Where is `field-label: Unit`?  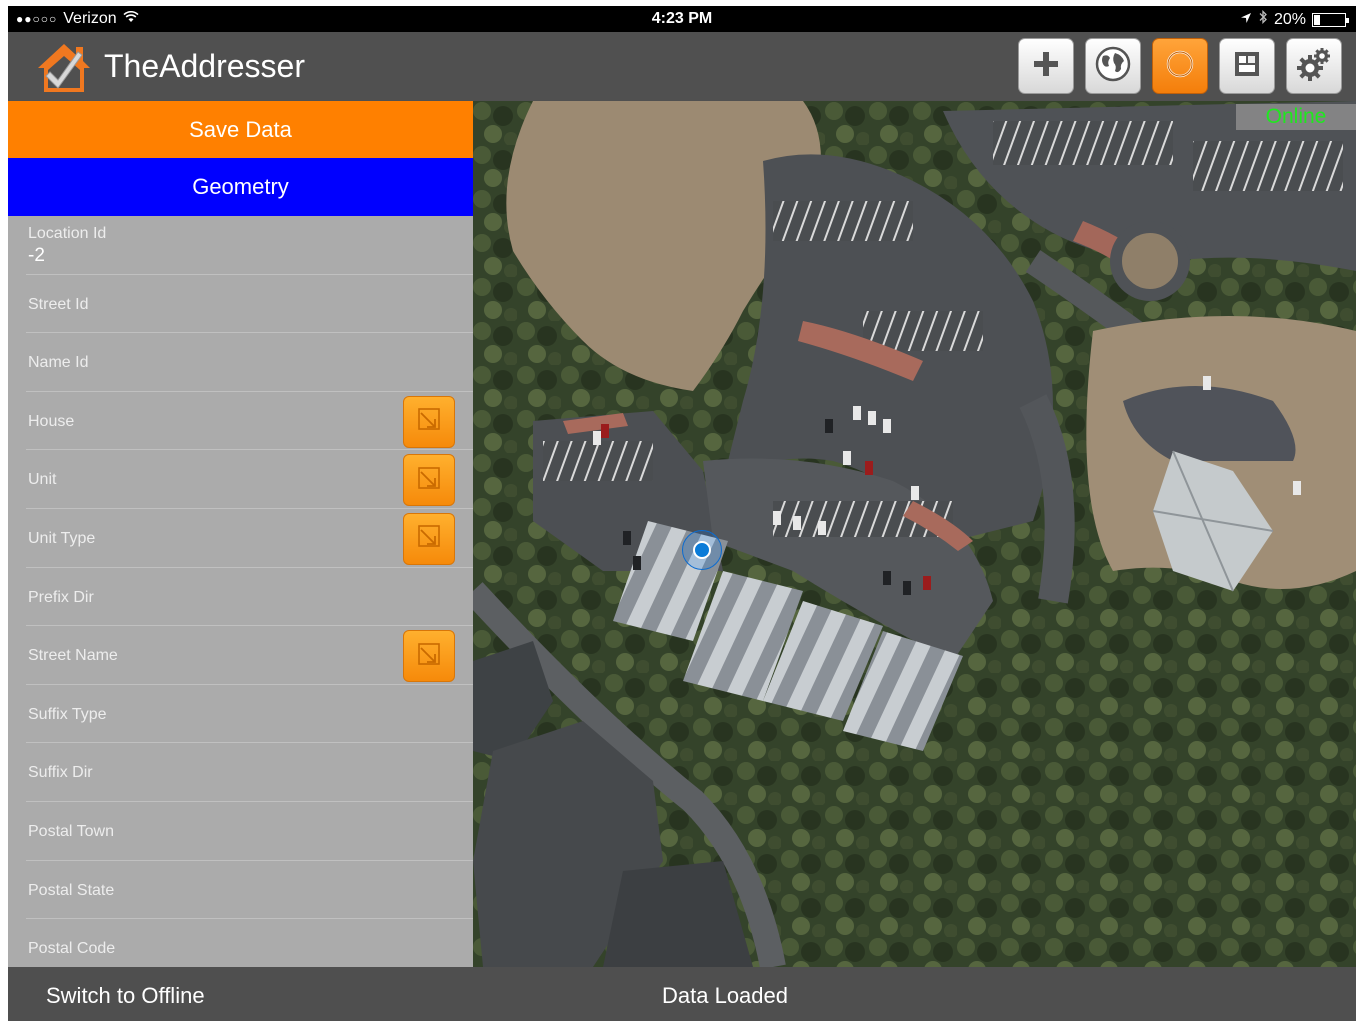
field-label: Unit is located at coordinates (42, 480).